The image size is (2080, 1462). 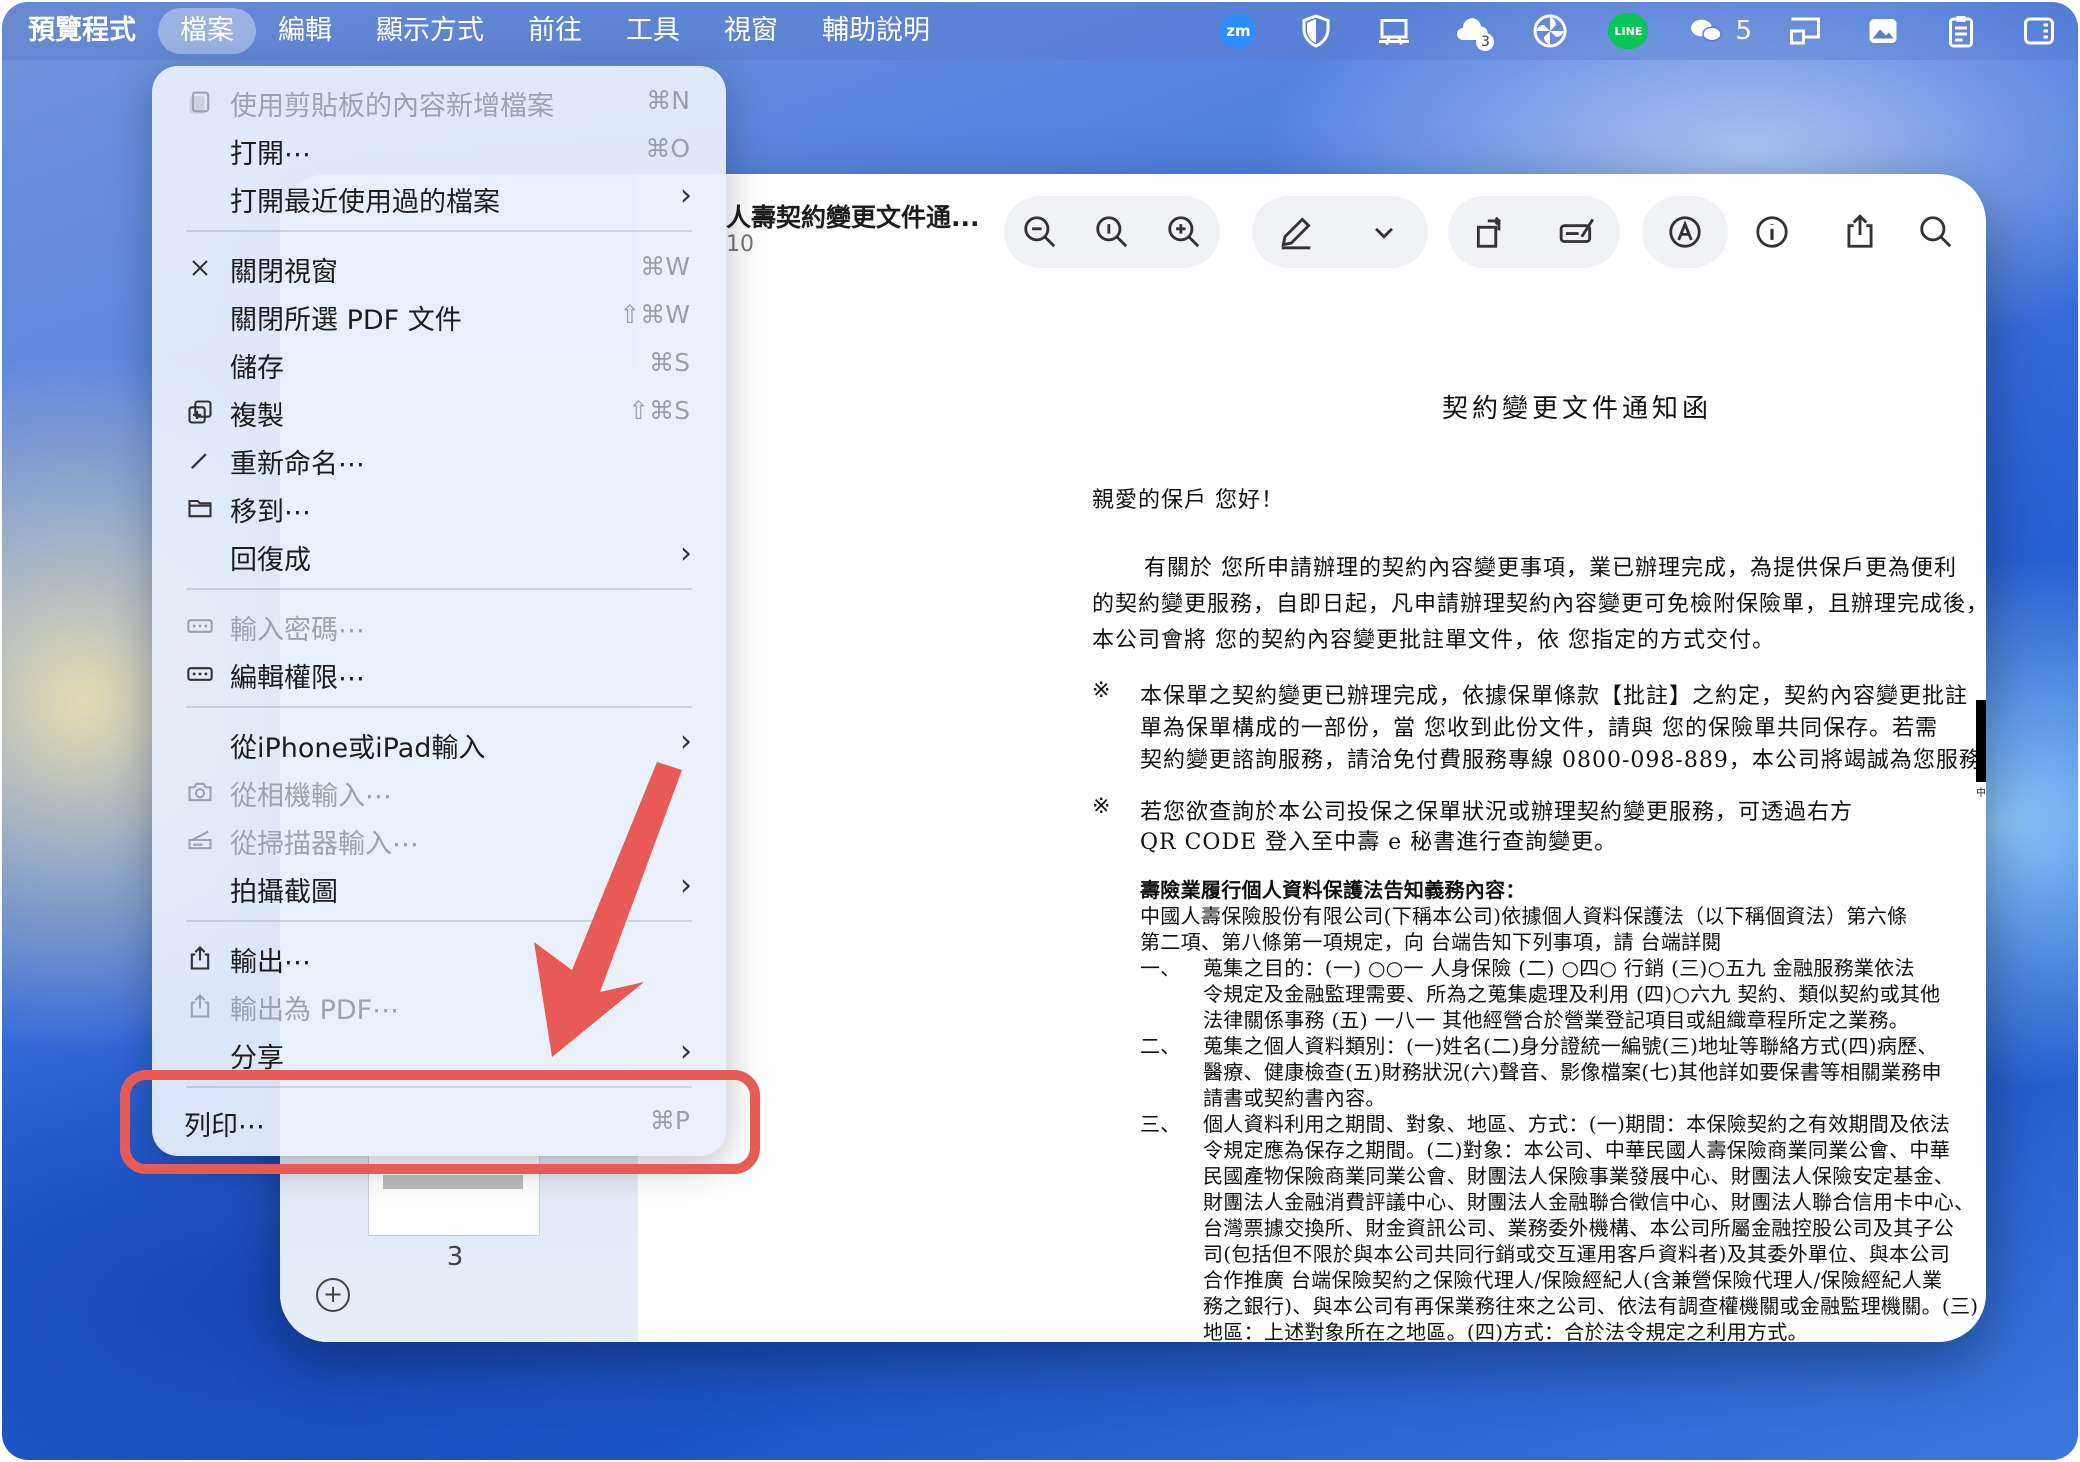 I want to click on menu-item-close-window: 關閉視窗 ⌘W, so click(x=439, y=268).